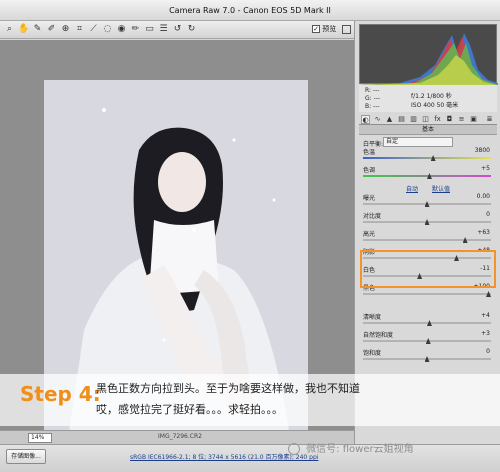 This screenshot has width=500, height=472. What do you see at coordinates (23, 29) in the screenshot?
I see `hand-icon: ✋` at bounding box center [23, 29].